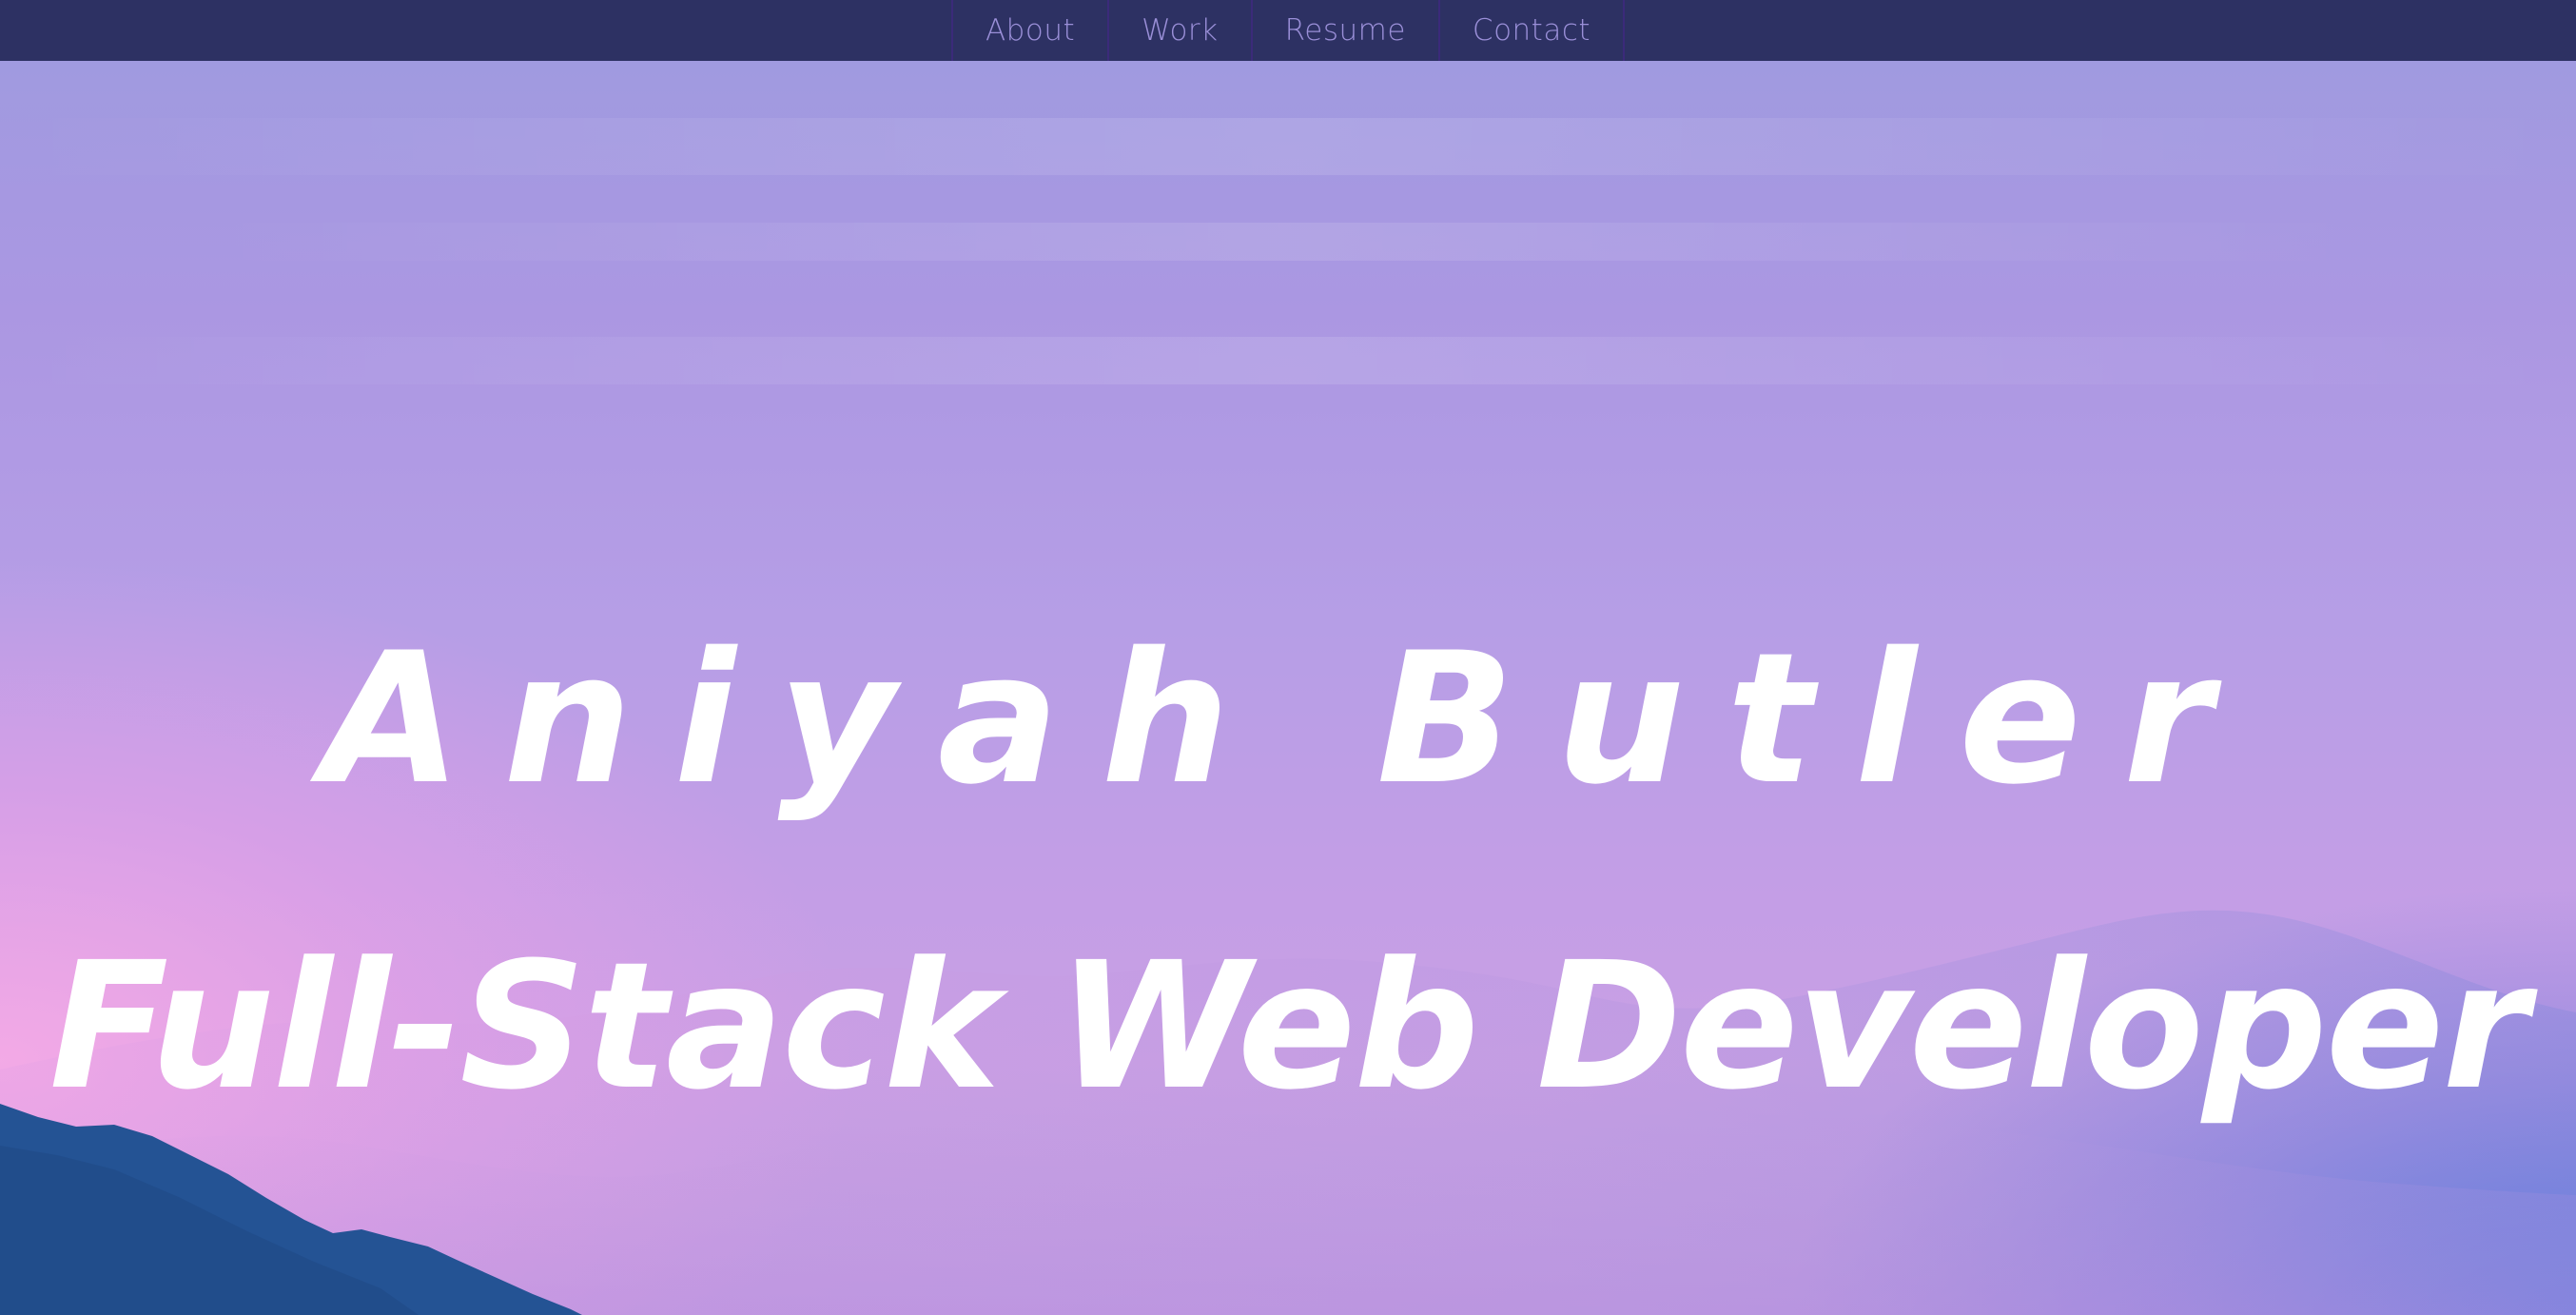 The width and height of the screenshot is (2576, 1315). What do you see at coordinates (1288, 719) in the screenshot?
I see `hero-name-heading: Aniyah Butler` at bounding box center [1288, 719].